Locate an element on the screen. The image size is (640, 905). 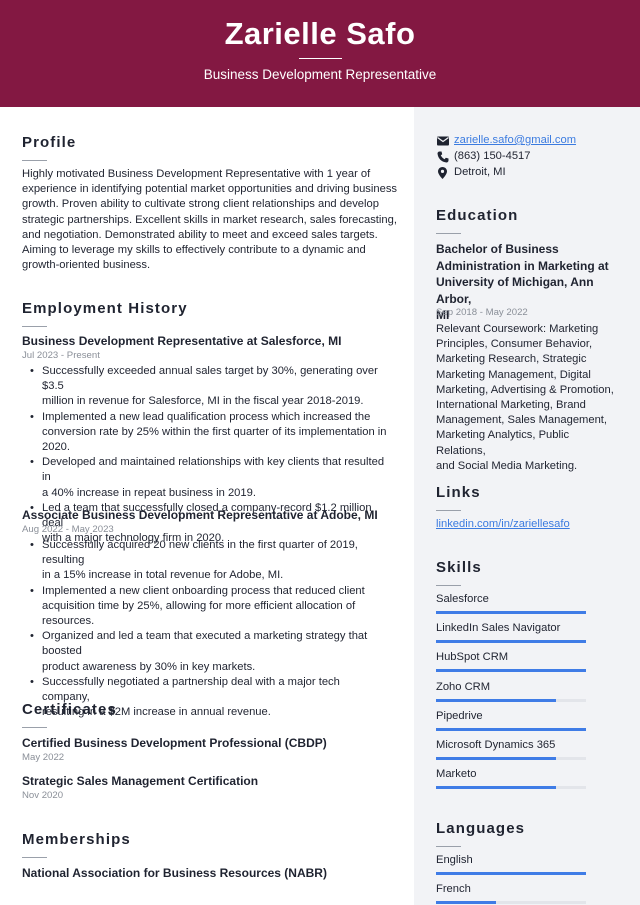
job-dates: Jul 2023 - Present is located at coordinates (61, 355).